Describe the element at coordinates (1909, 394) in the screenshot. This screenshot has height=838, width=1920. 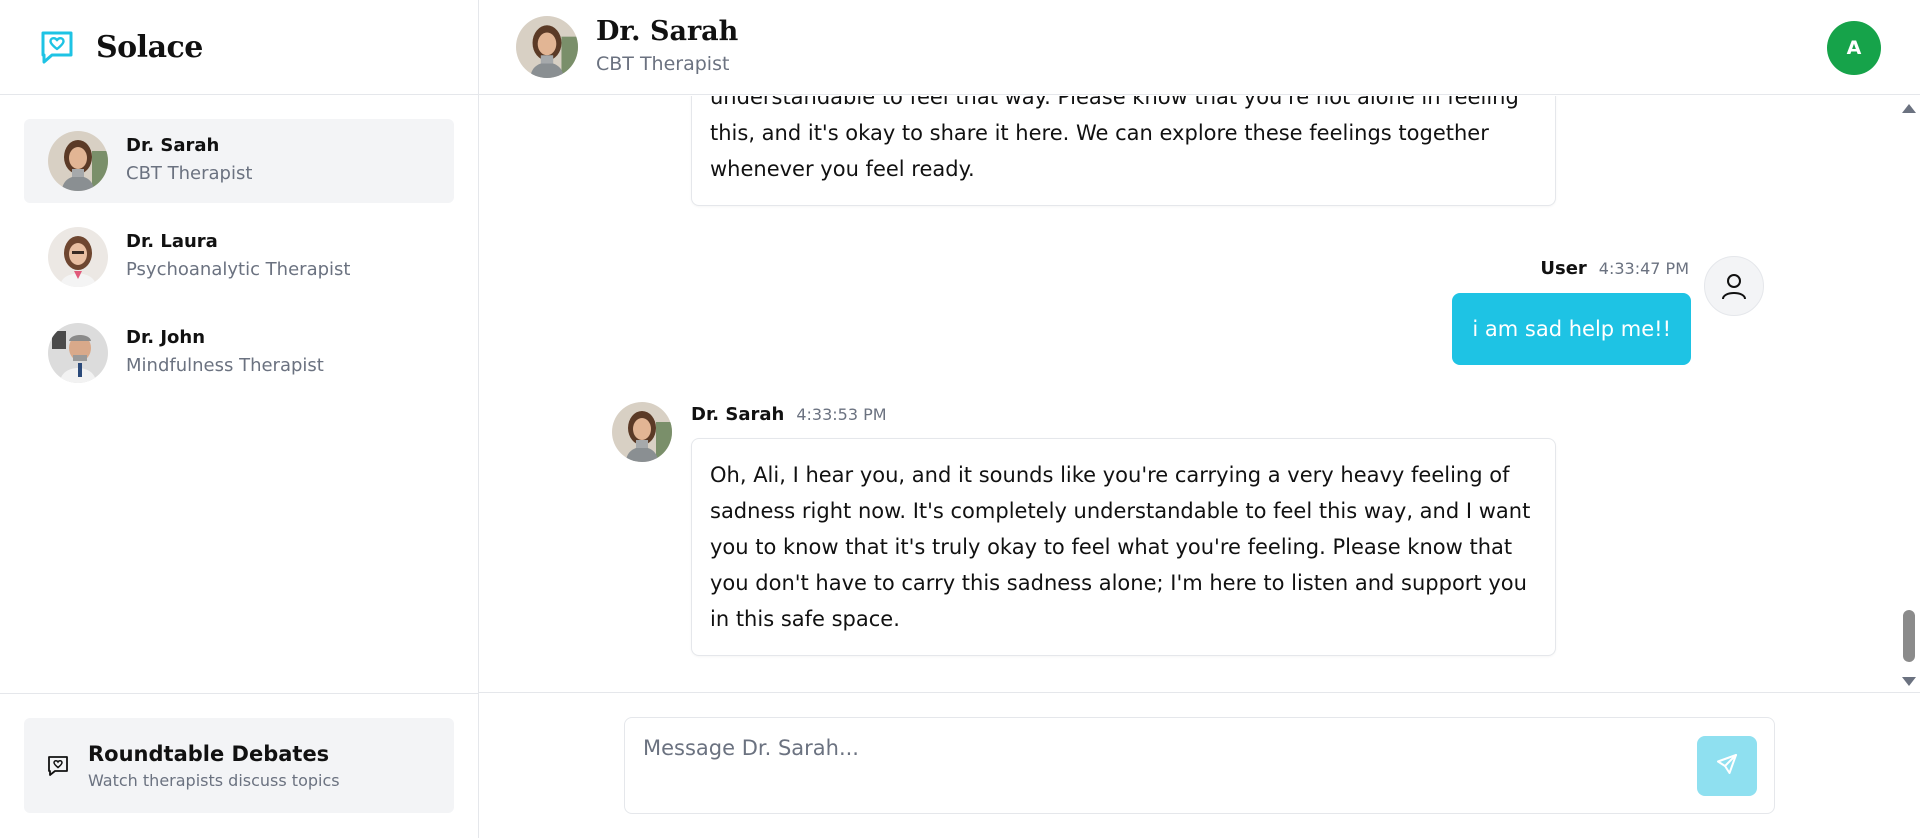
I see `message-scrollbar` at that location.